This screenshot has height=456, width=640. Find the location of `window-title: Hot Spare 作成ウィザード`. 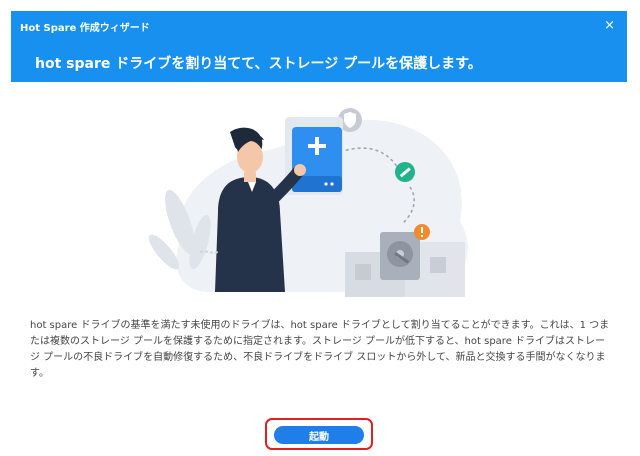

window-title: Hot Spare 作成ウィザード is located at coordinates (85, 28).